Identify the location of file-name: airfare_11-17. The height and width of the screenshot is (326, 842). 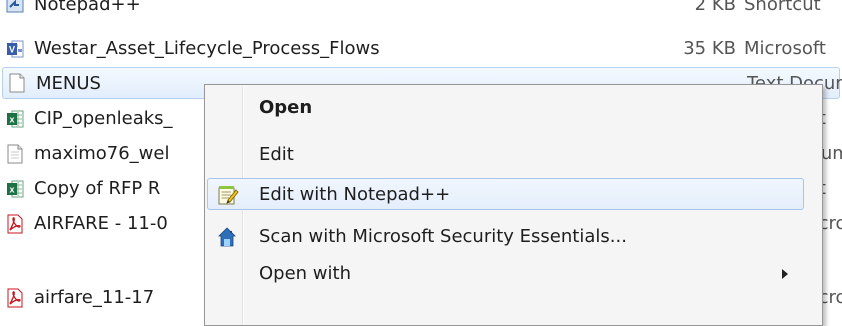
(94, 297).